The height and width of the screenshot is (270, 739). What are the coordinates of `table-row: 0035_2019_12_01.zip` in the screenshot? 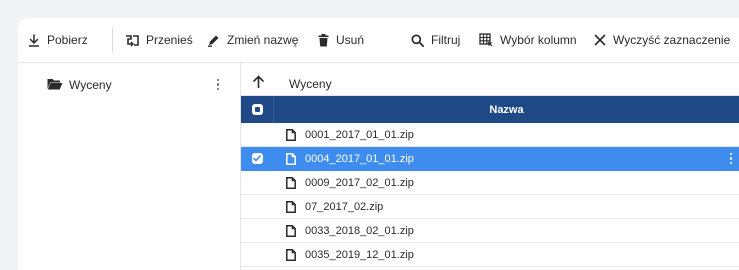 It's located at (490, 255).